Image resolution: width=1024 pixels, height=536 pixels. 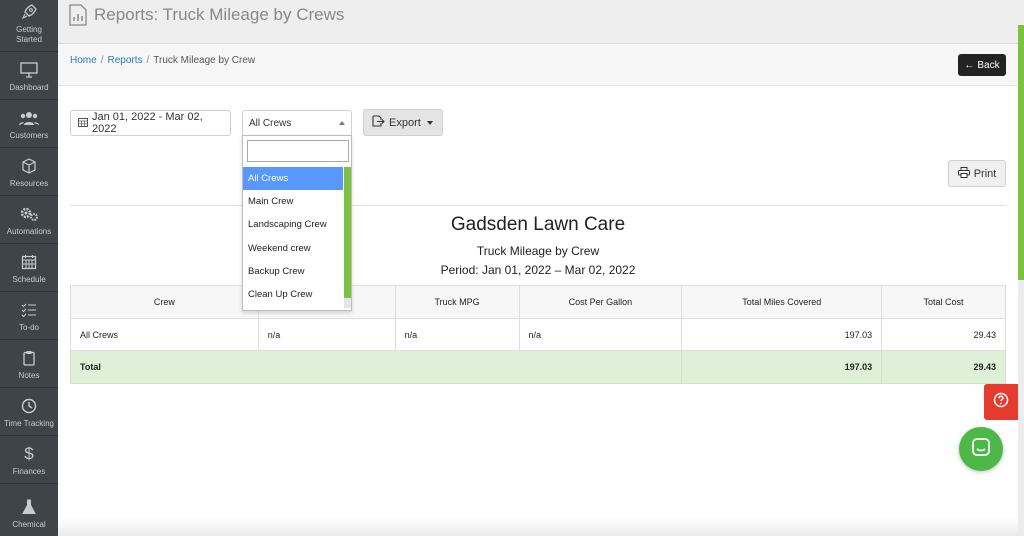 I want to click on sidebar-label: Notes, so click(x=29, y=375).